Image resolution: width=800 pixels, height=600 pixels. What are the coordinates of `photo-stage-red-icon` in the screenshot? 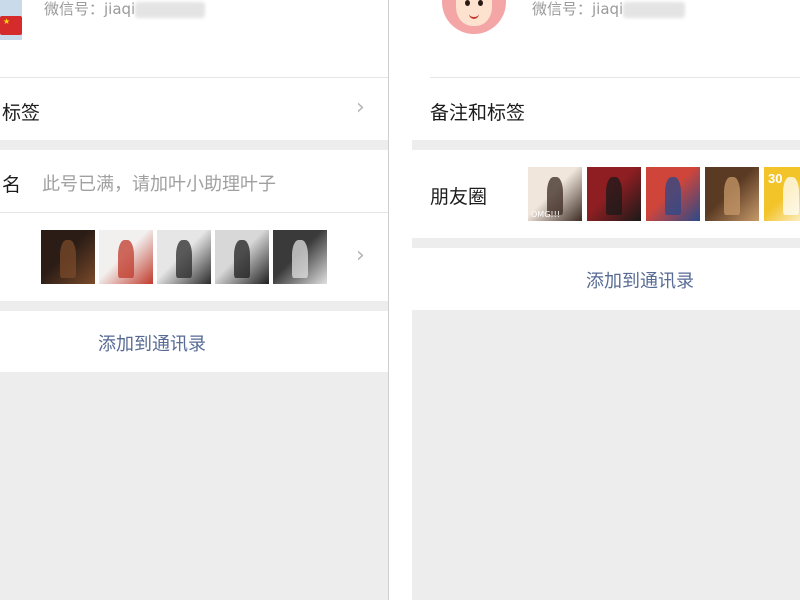 It's located at (614, 194).